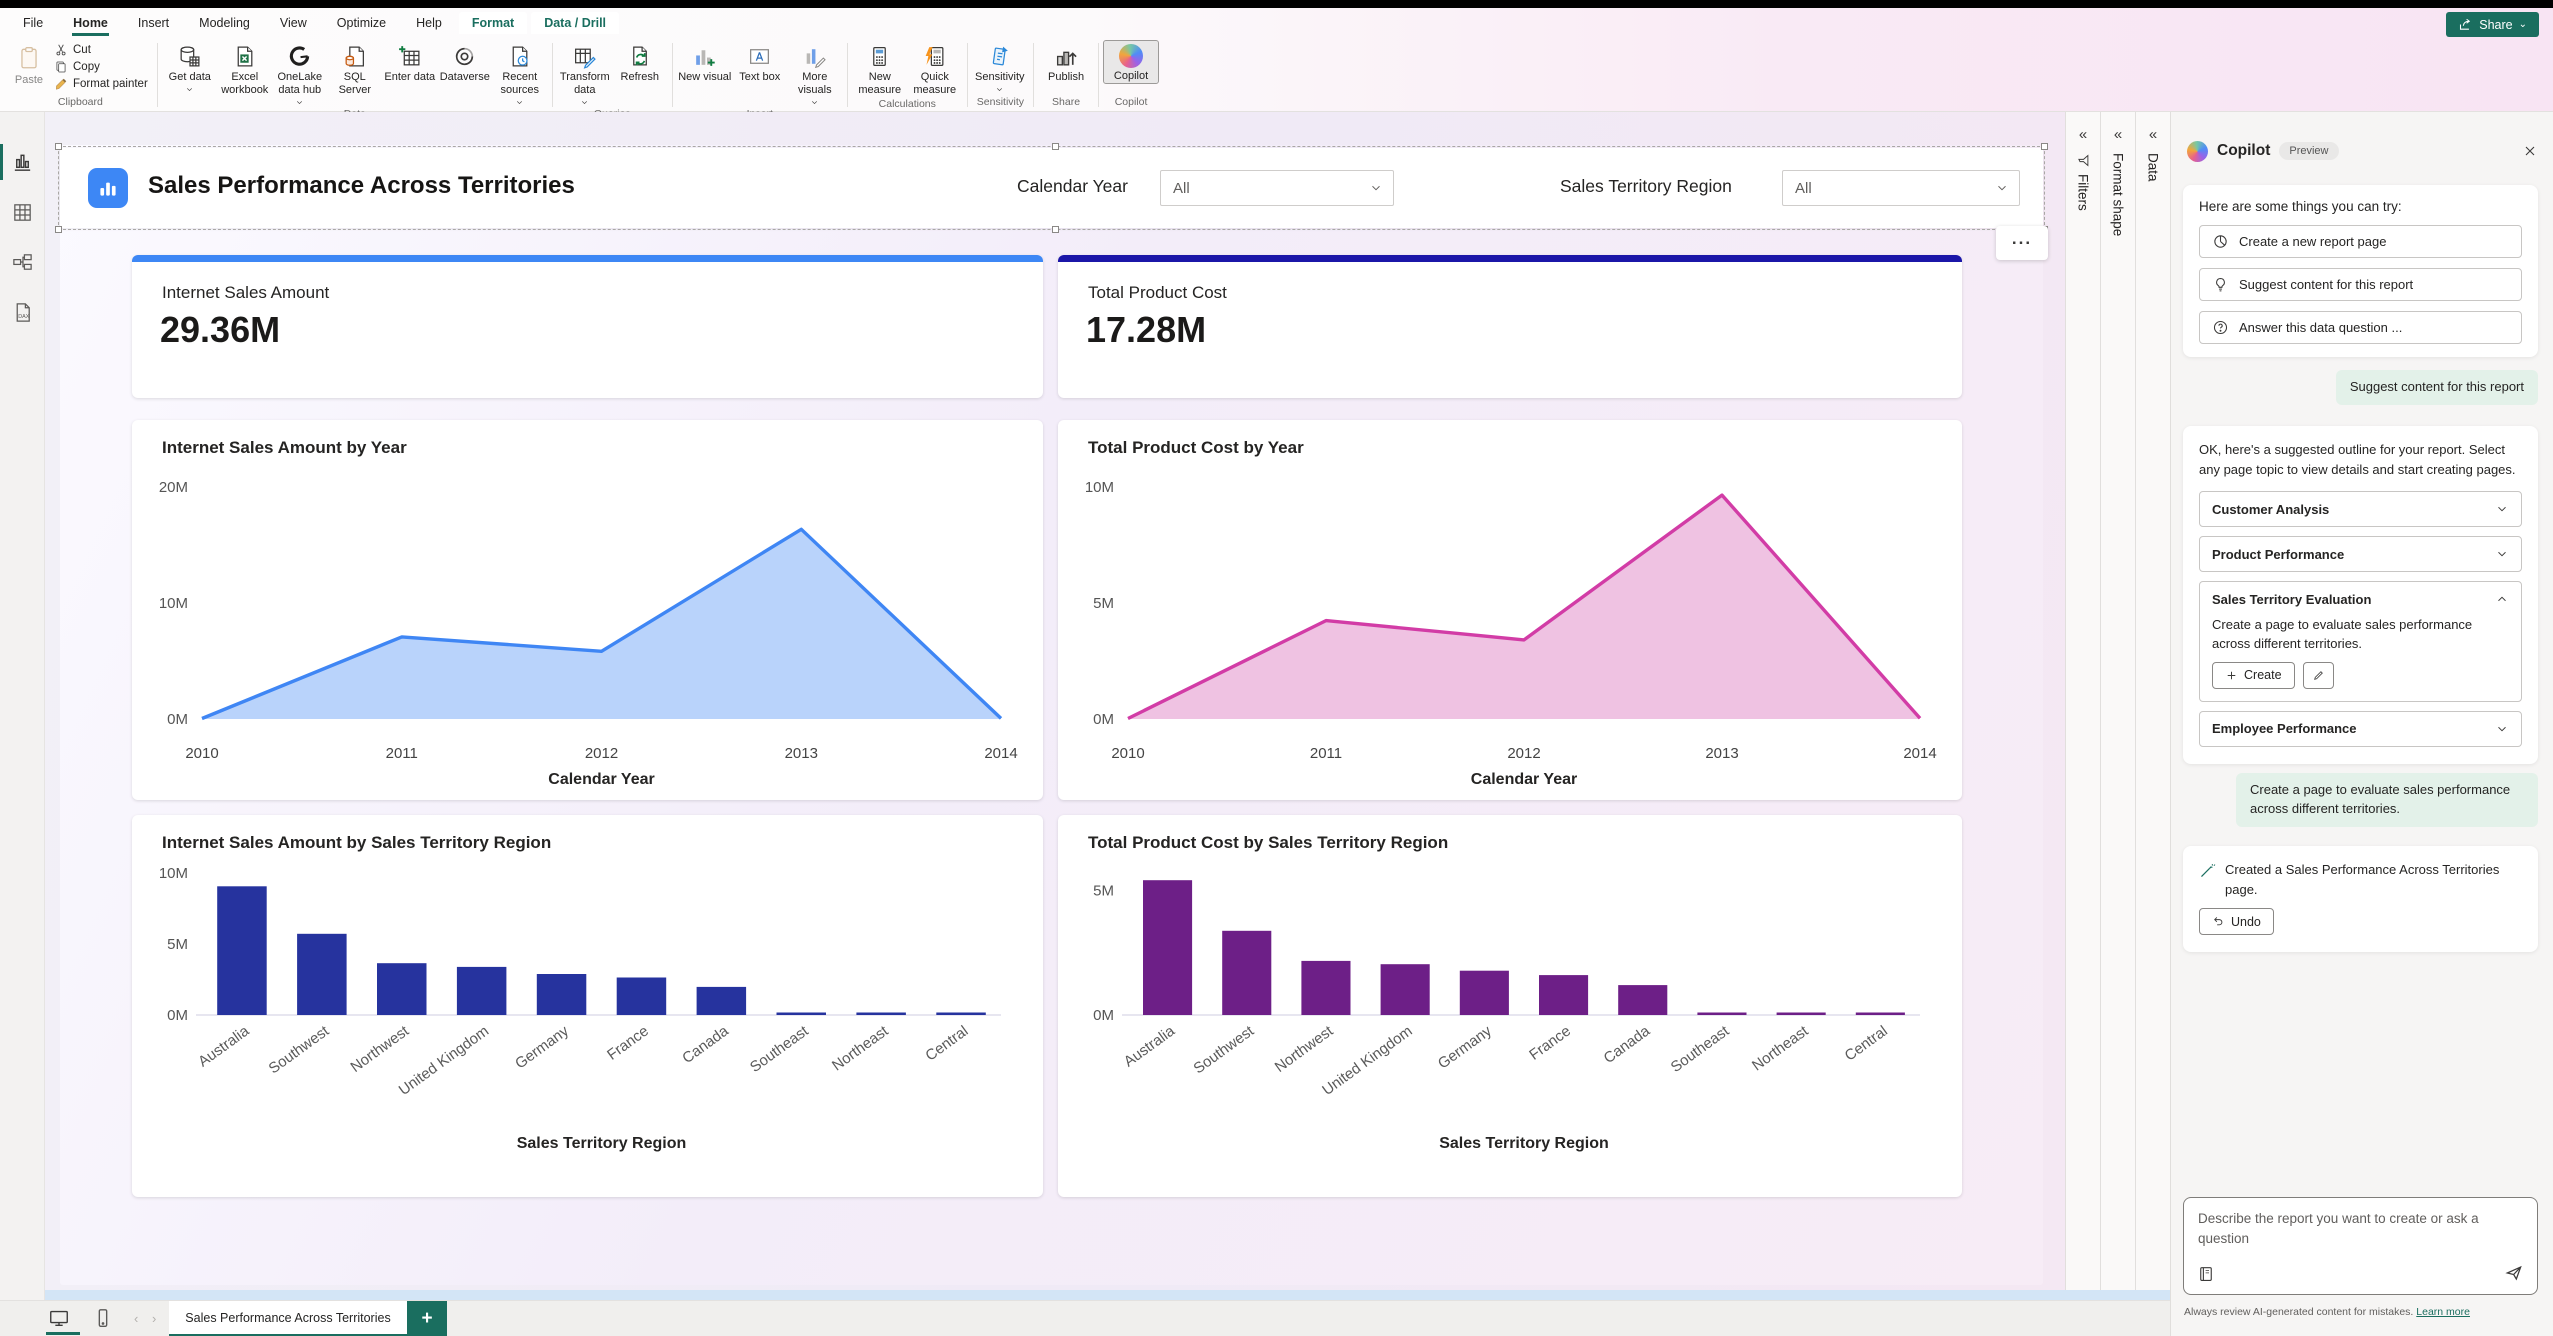  What do you see at coordinates (2117, 706) in the screenshot?
I see `format-pane-collapsed: « Format shape` at bounding box center [2117, 706].